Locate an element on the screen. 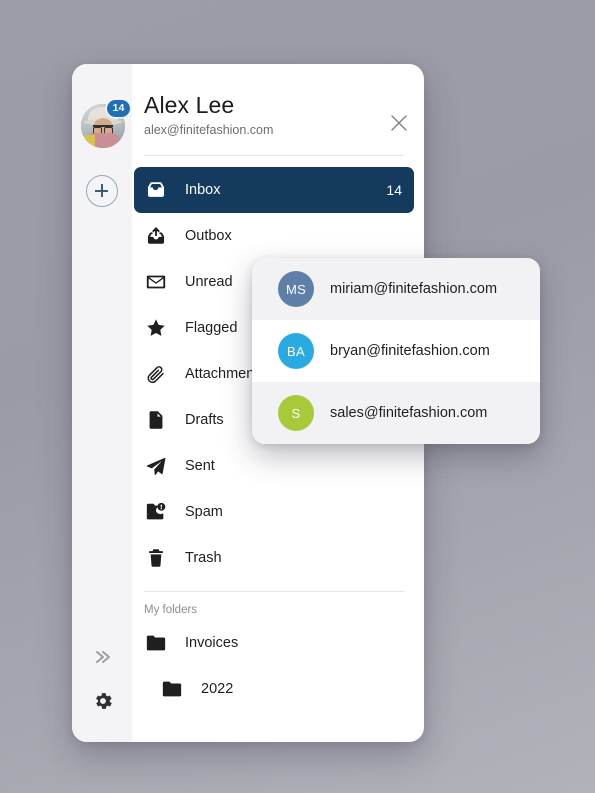 Image resolution: width=595 pixels, height=793 pixels. account-row: MS miriam@finitefashion.com is located at coordinates (396, 289).